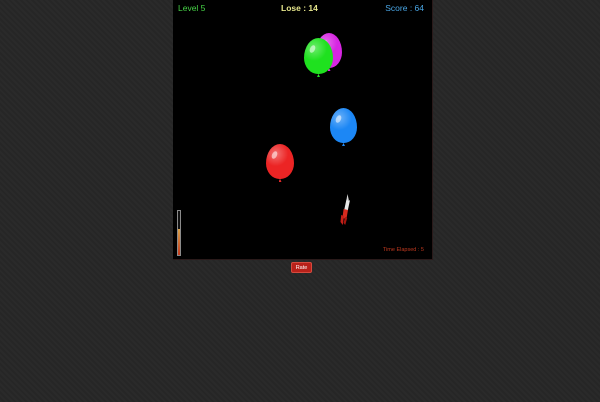  I want to click on score-counter: Score : 64, so click(404, 8).